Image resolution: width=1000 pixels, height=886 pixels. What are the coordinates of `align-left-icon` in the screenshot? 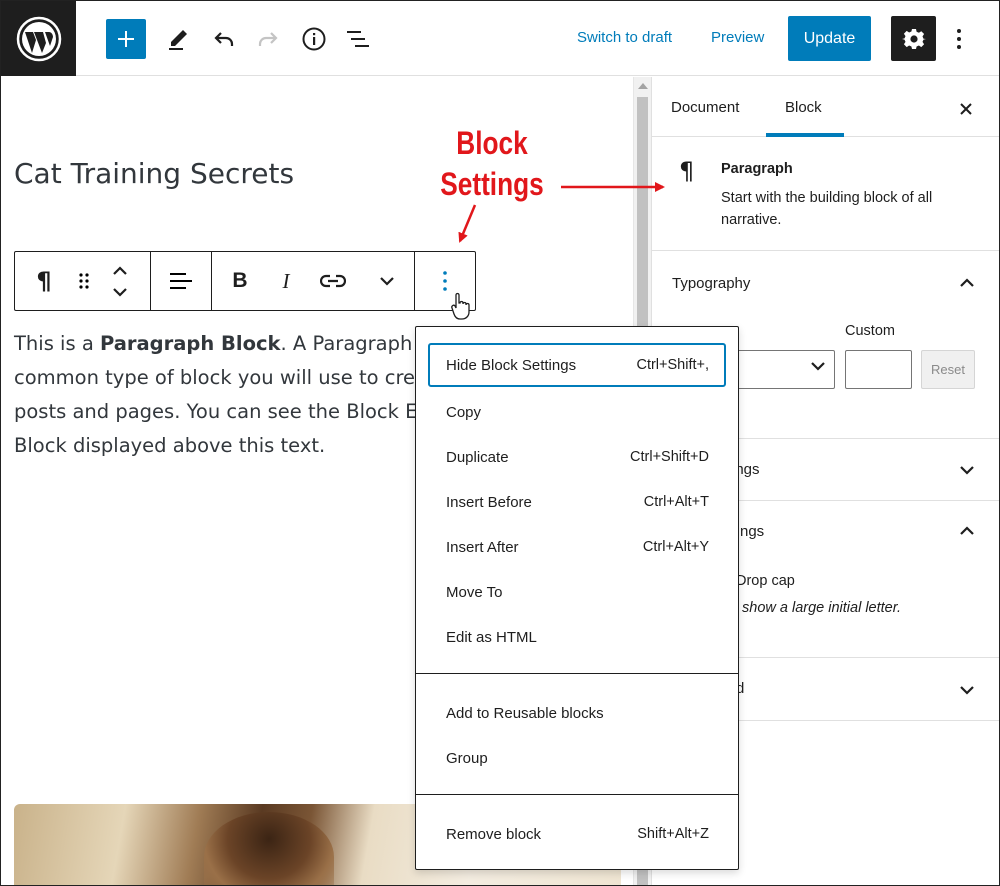 It's located at (181, 281).